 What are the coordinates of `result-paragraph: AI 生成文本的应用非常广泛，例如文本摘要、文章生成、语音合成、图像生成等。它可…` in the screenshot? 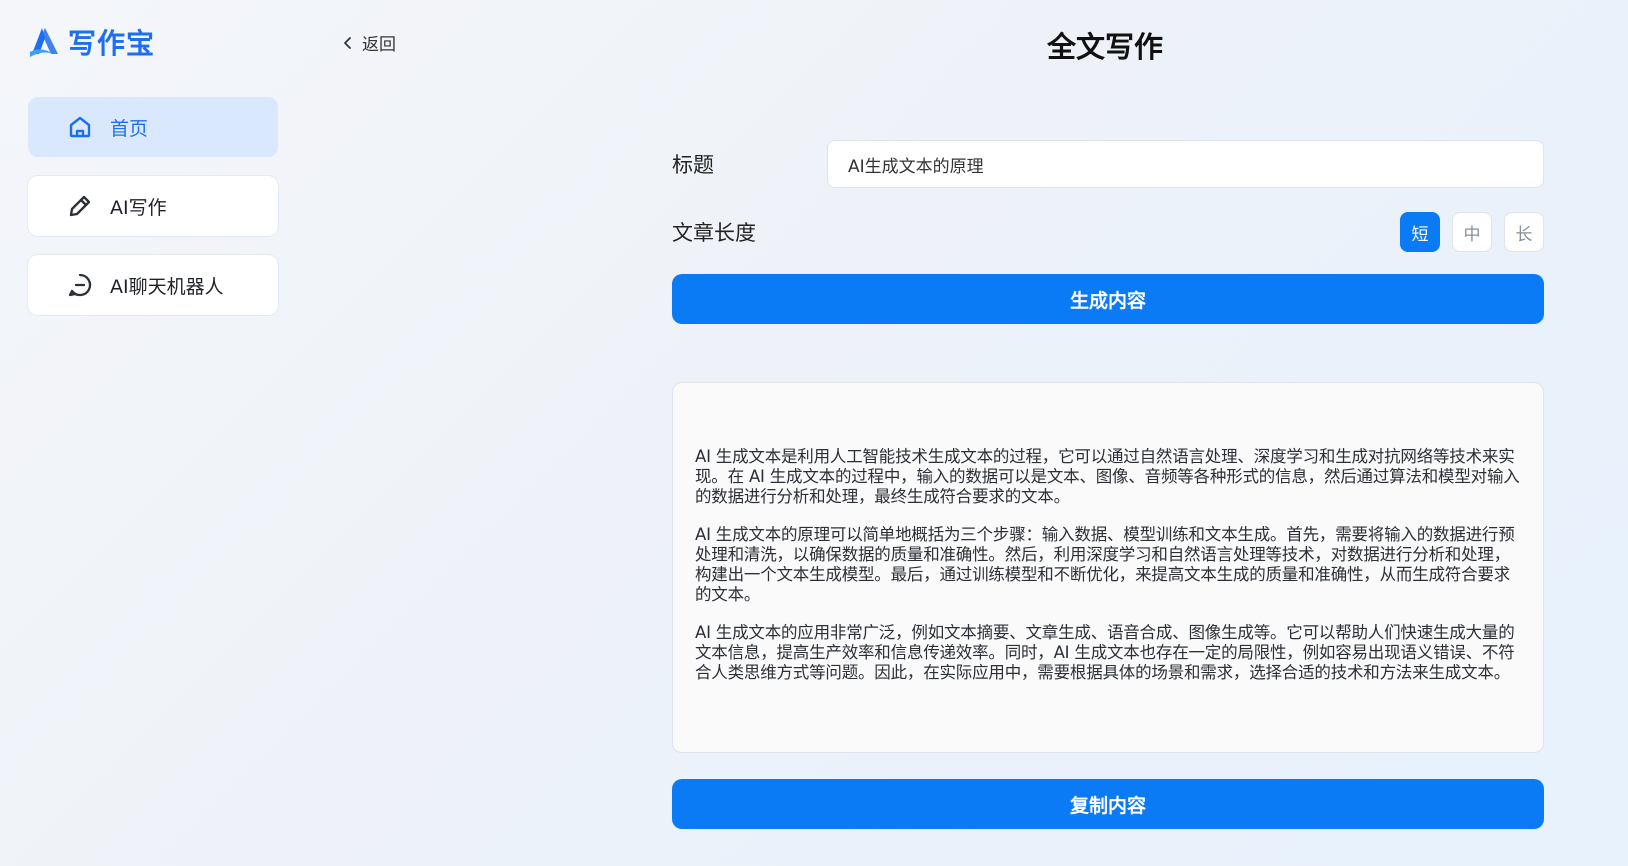 It's located at (1105, 652).